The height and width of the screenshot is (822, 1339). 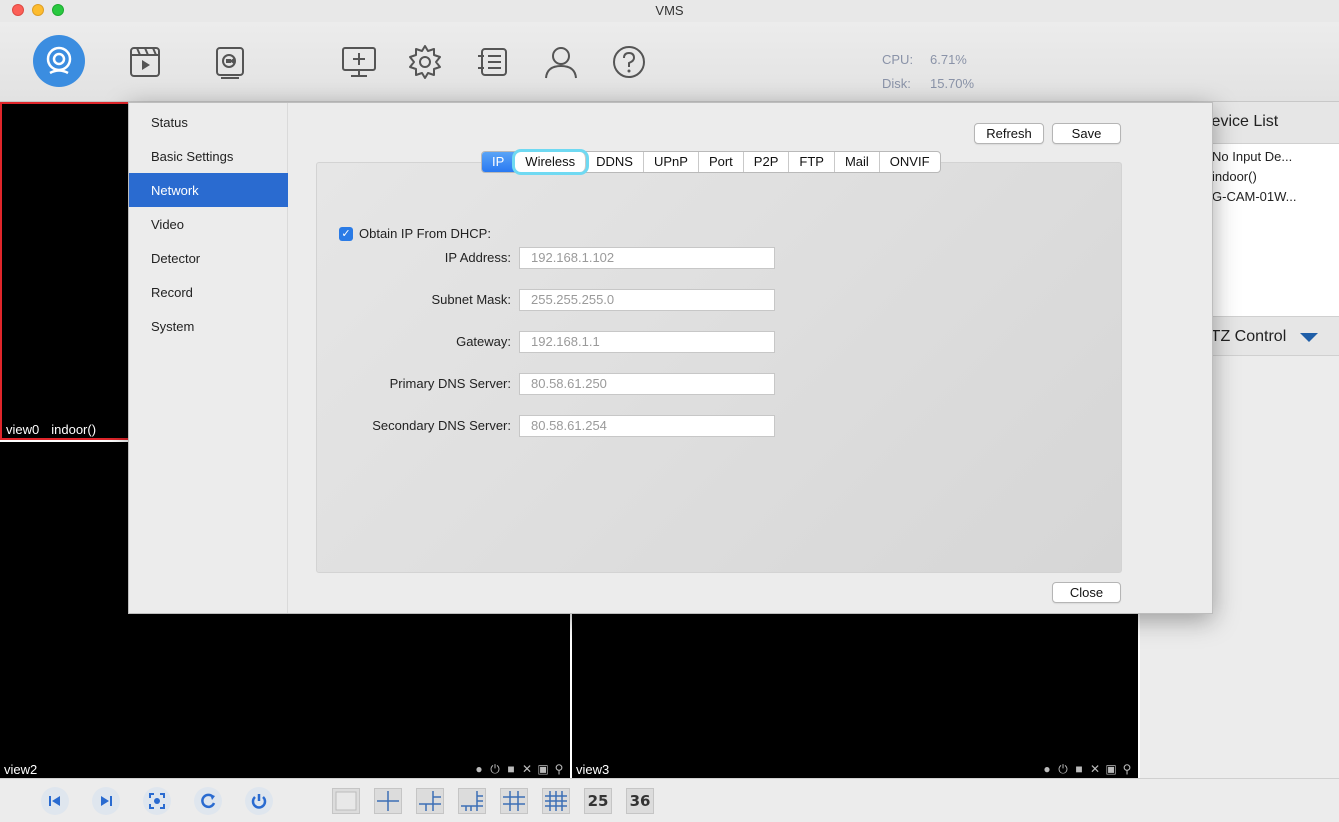 I want to click on dhcp-label: Obtain IP From DHCP:, so click(x=425, y=233).